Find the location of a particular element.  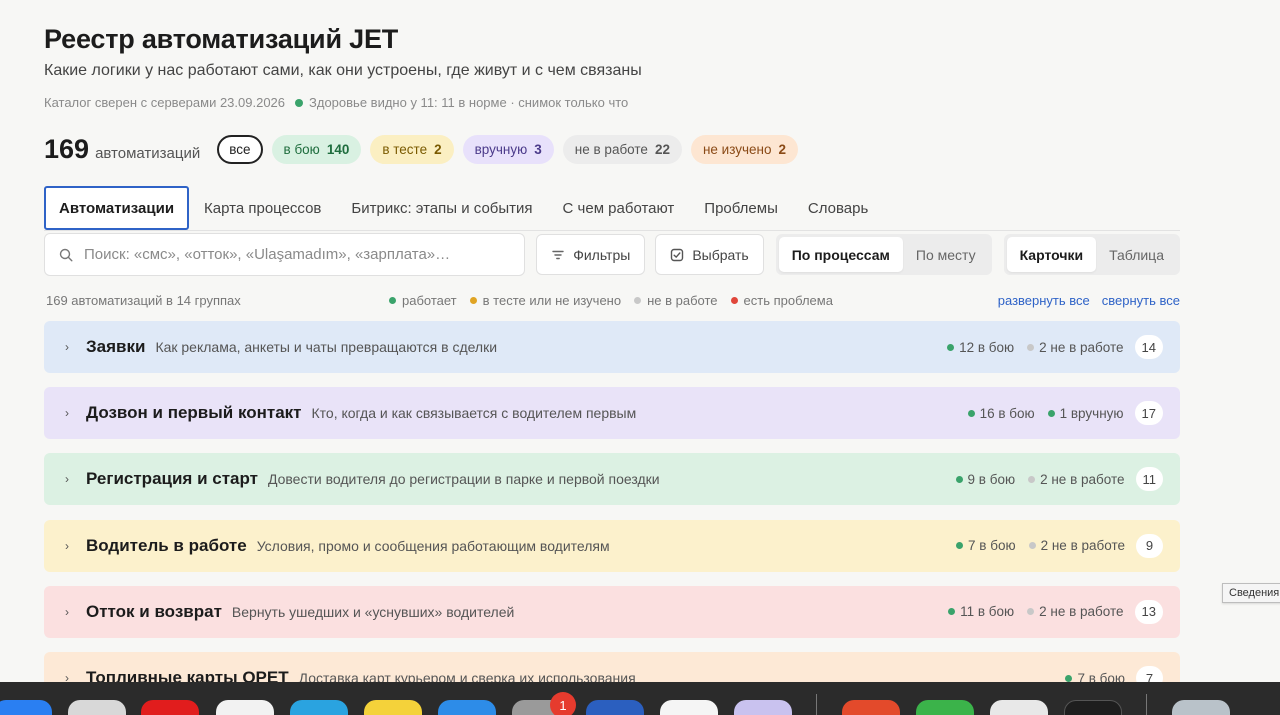

view-cards: Карточки is located at coordinates (1051, 254).